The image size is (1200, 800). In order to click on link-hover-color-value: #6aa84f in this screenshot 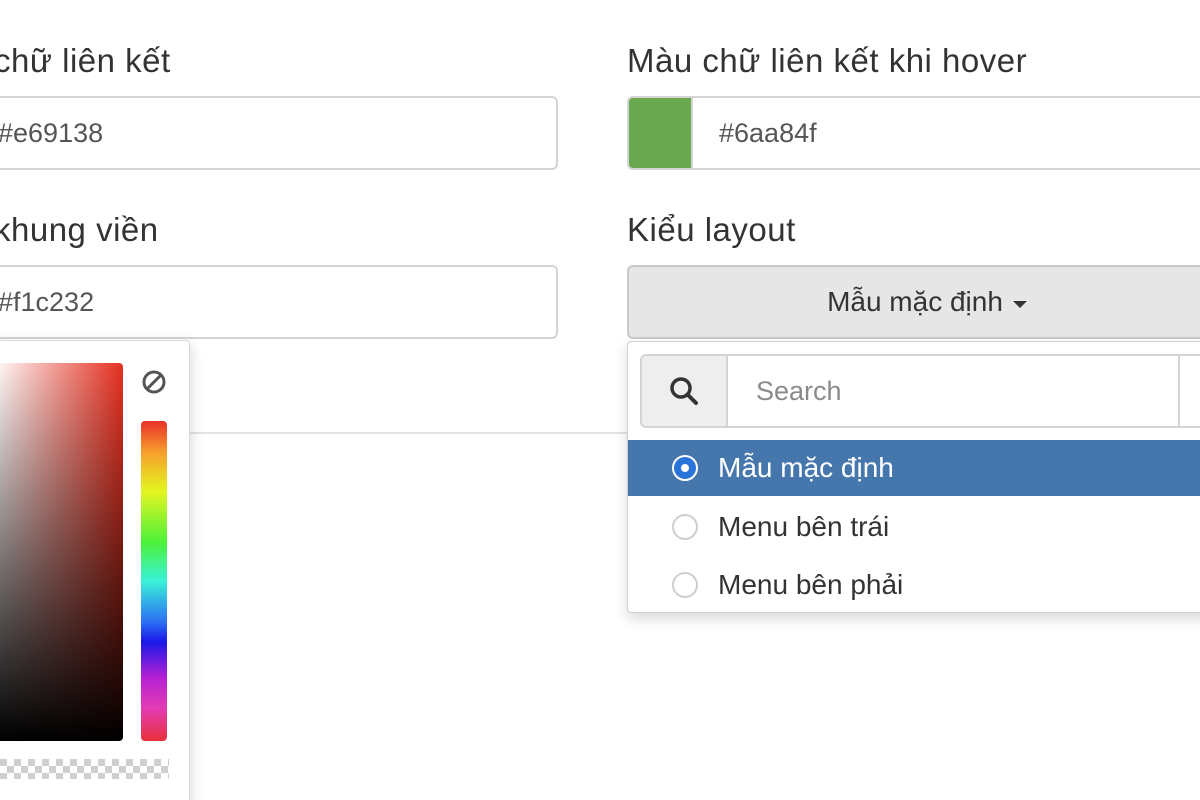, I will do `click(768, 132)`.